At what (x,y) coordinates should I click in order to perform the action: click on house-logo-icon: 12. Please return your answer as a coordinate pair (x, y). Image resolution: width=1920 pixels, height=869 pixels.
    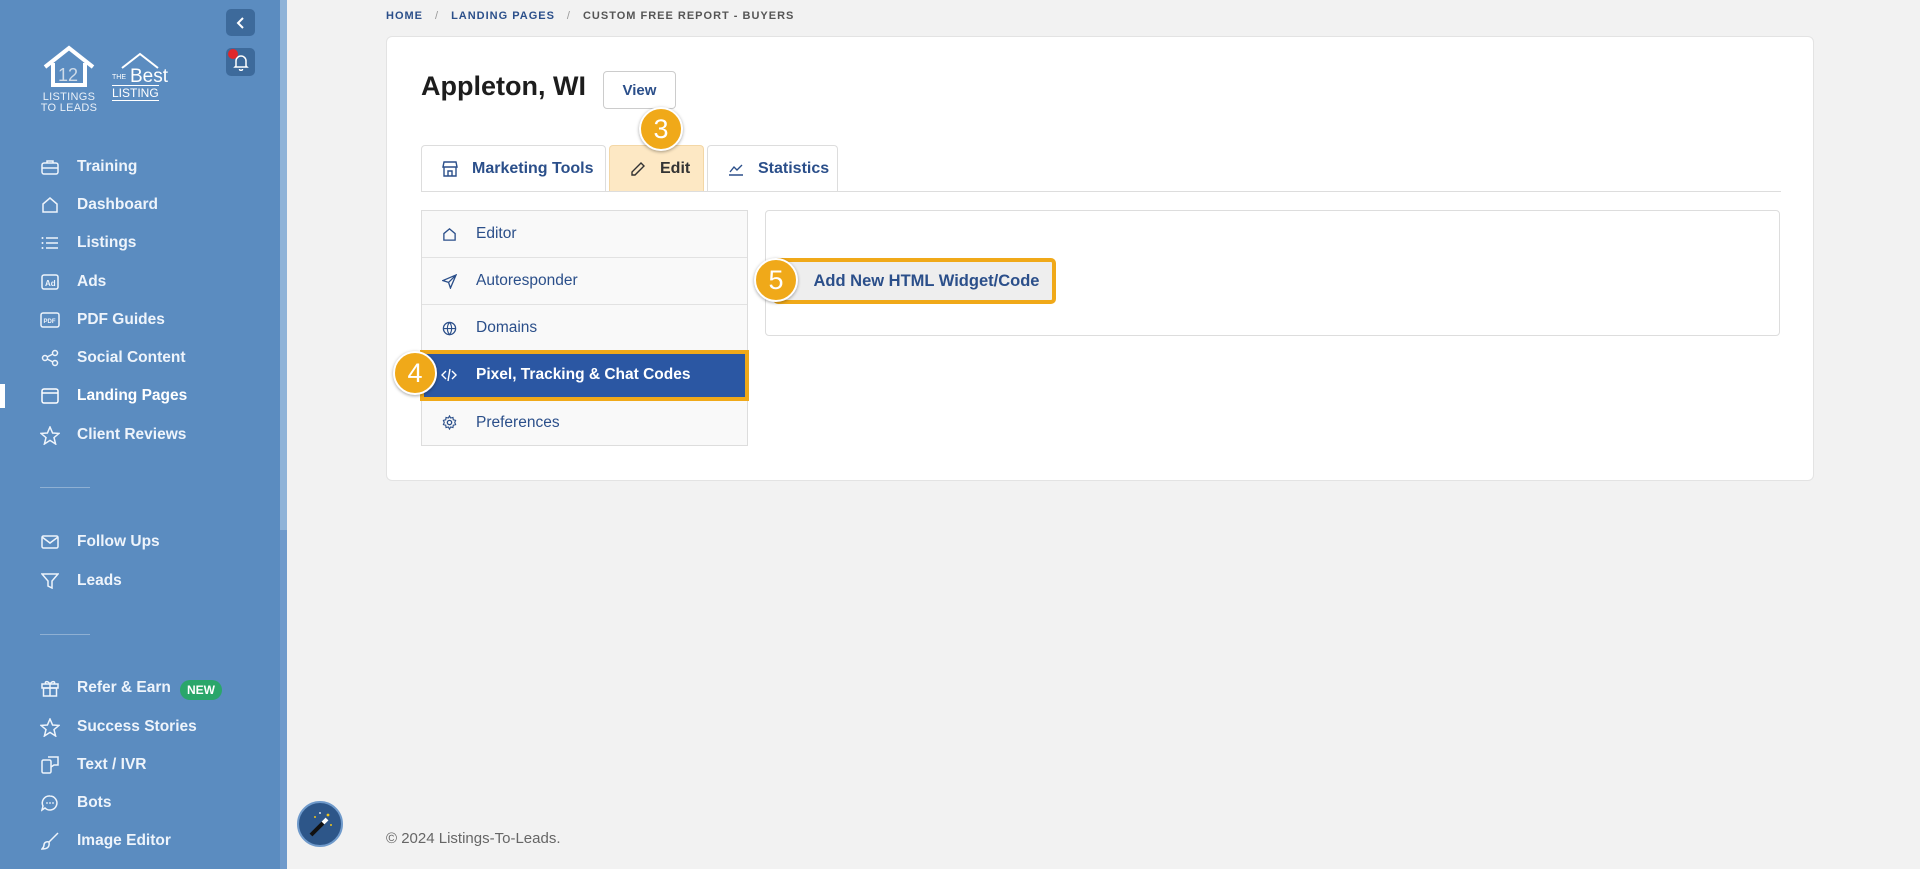
    Looking at the image, I should click on (69, 66).